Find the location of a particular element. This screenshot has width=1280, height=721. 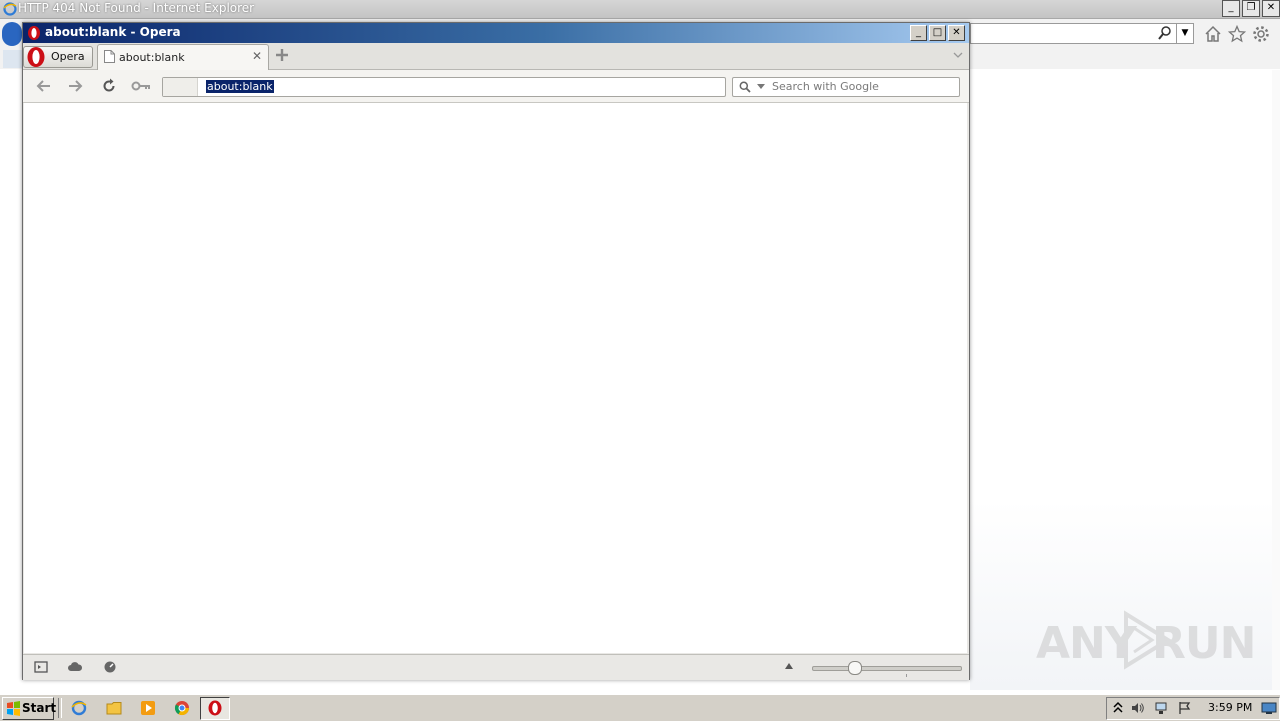

system-tray: 3:59 PM is located at coordinates (1193, 708).